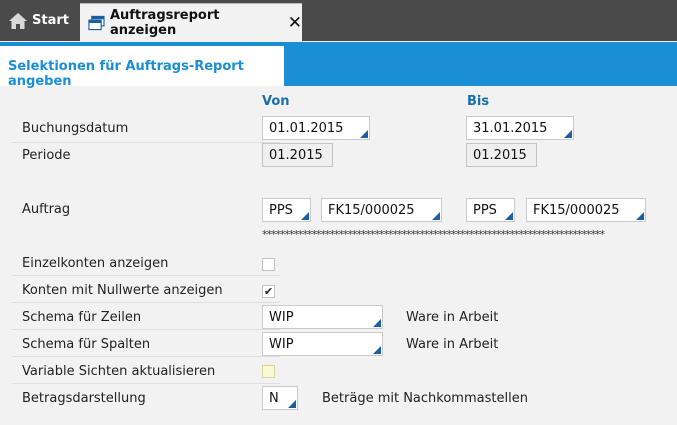  I want to click on schema-spalten-description: Ware in Arbeit, so click(452, 344).